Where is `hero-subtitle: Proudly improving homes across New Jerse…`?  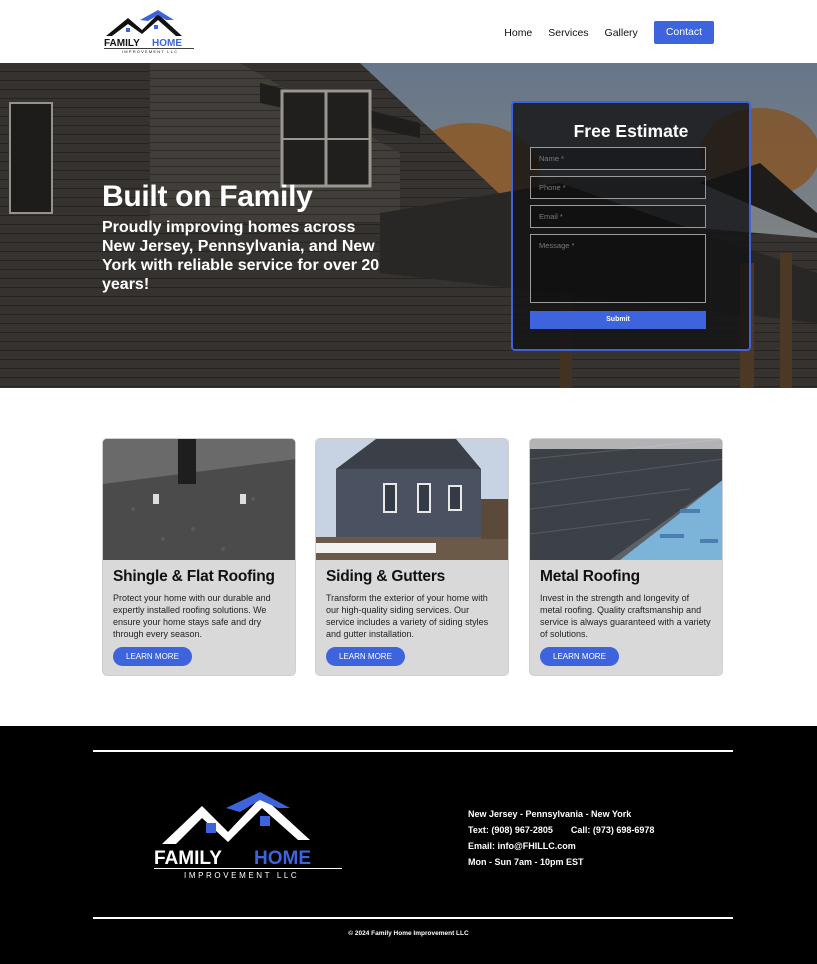 hero-subtitle: Proudly improving homes across New Jerse… is located at coordinates (241, 256).